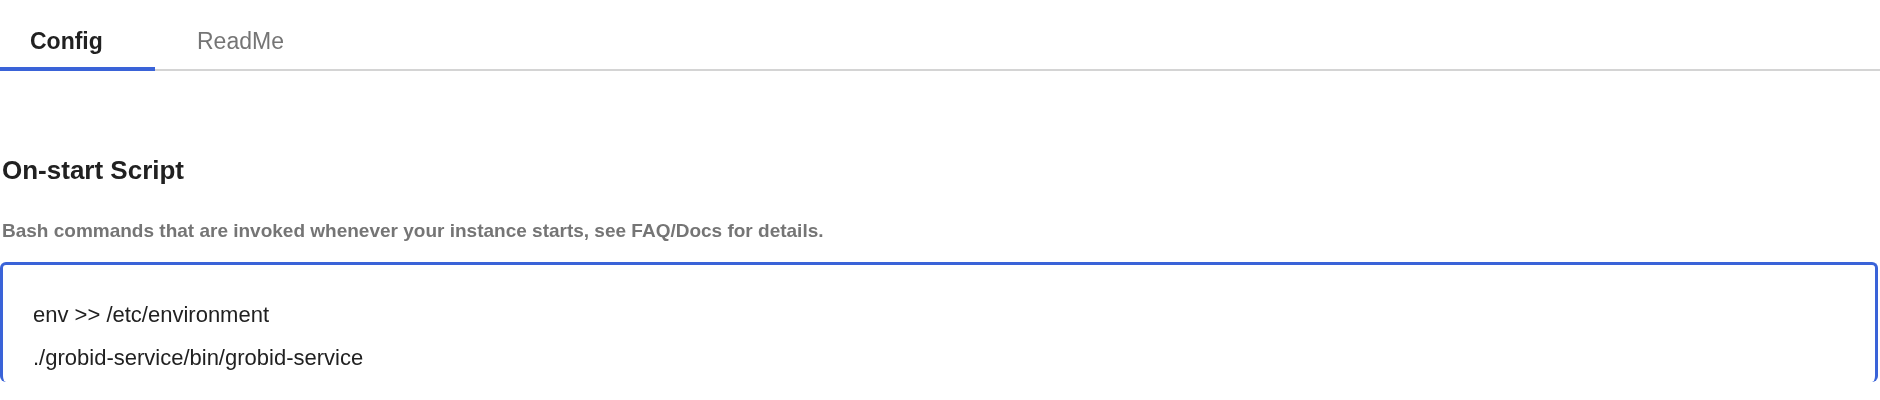 The height and width of the screenshot is (400, 1880). Describe the element at coordinates (234, 46) in the screenshot. I see `tab: ReadMe` at that location.